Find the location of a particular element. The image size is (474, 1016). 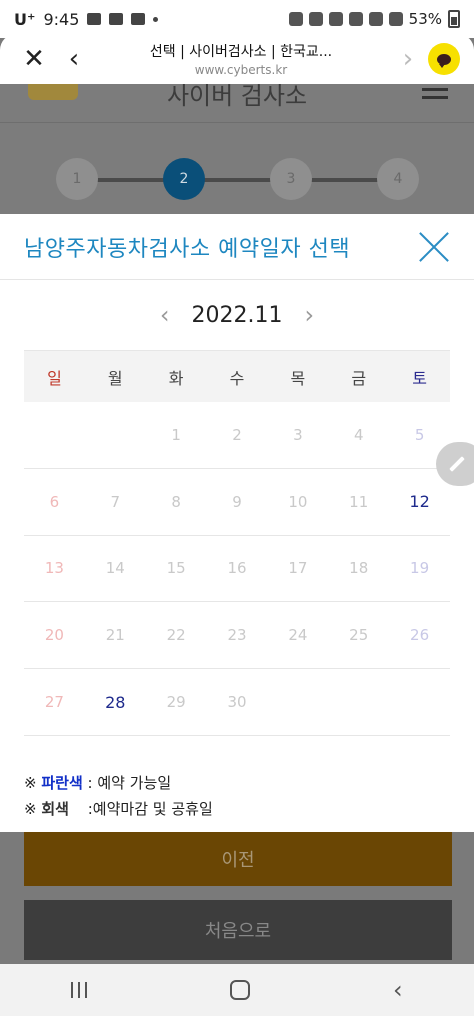

calendar-day: 4 is located at coordinates (358, 434).